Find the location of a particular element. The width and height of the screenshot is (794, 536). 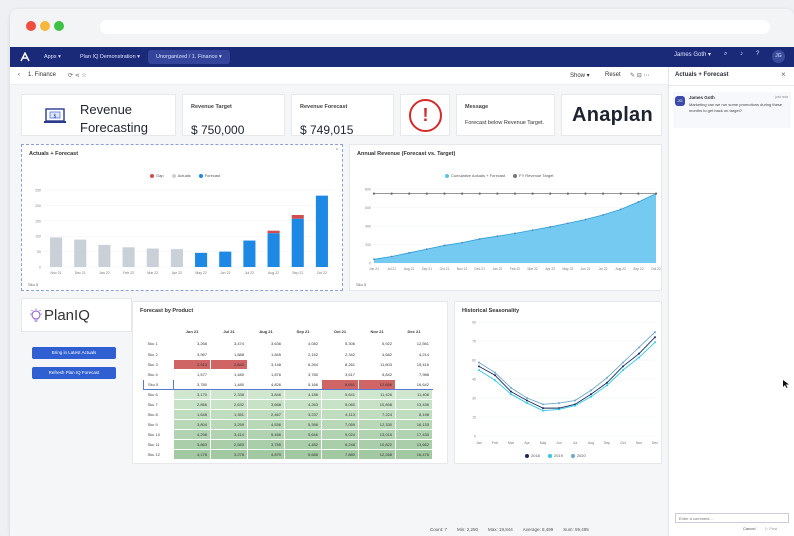

table-cell: 4,214 is located at coordinates (414, 354).